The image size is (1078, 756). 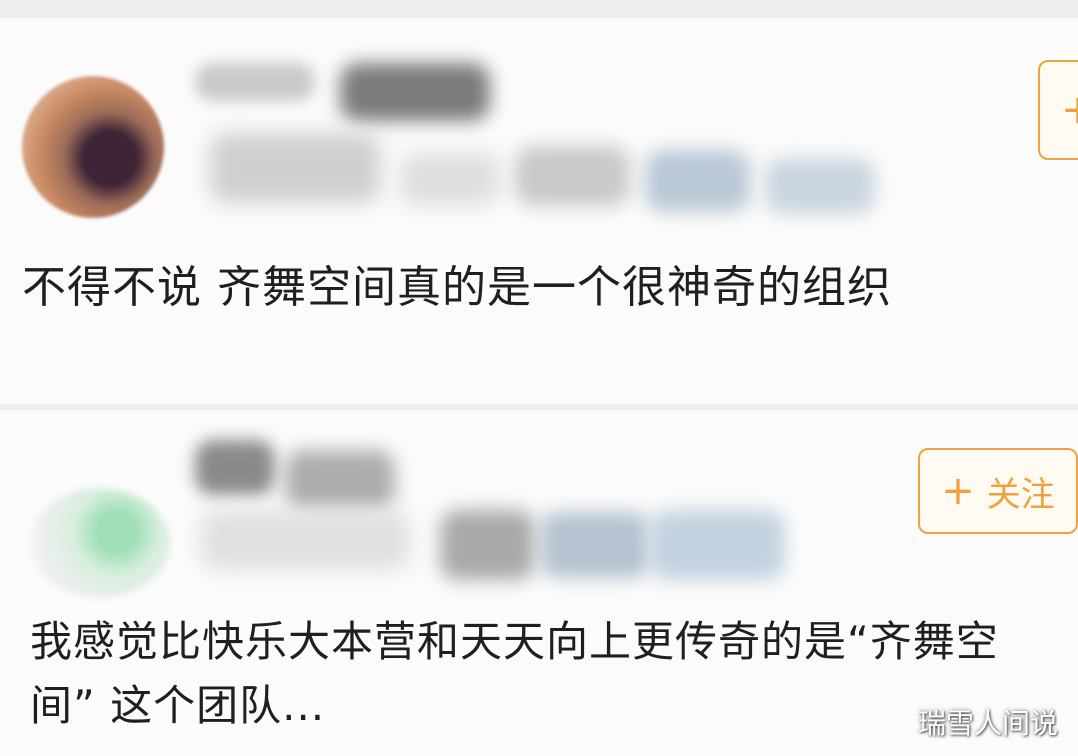 I want to click on watermark: 瑞雪人间说, so click(x=987, y=723).